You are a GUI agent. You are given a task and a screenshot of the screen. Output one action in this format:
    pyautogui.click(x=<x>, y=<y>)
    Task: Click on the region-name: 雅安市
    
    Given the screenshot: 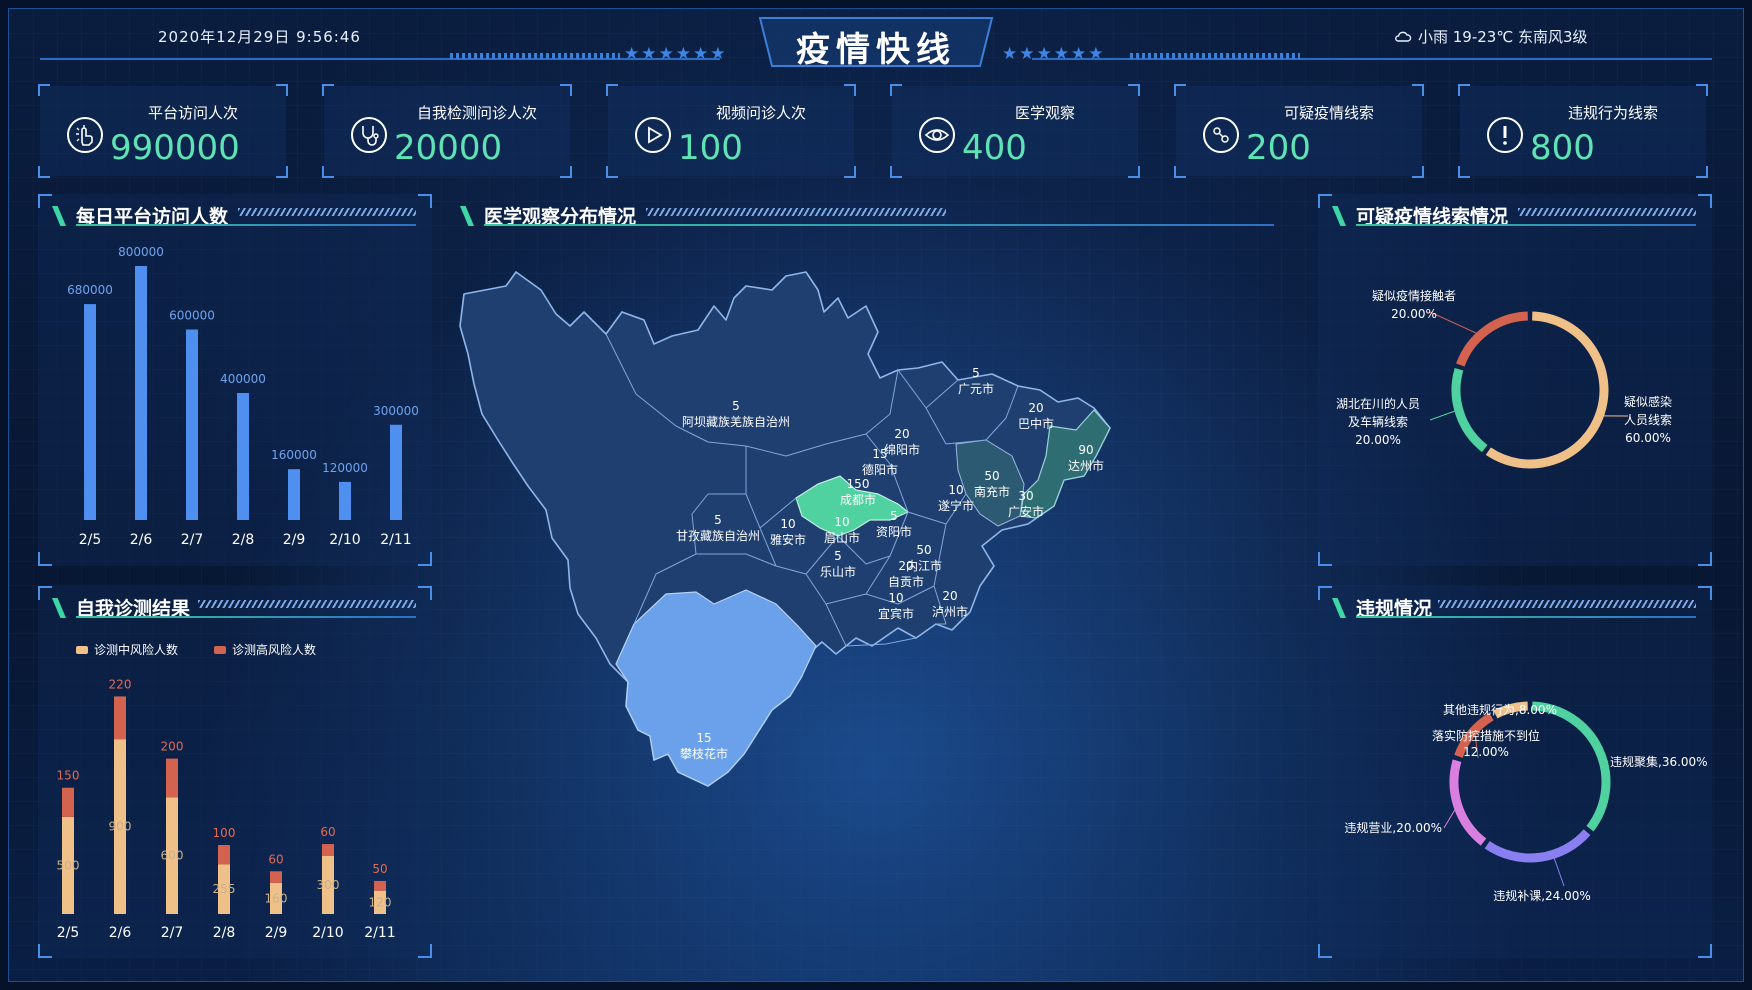 What is the action you would take?
    pyautogui.click(x=788, y=539)
    